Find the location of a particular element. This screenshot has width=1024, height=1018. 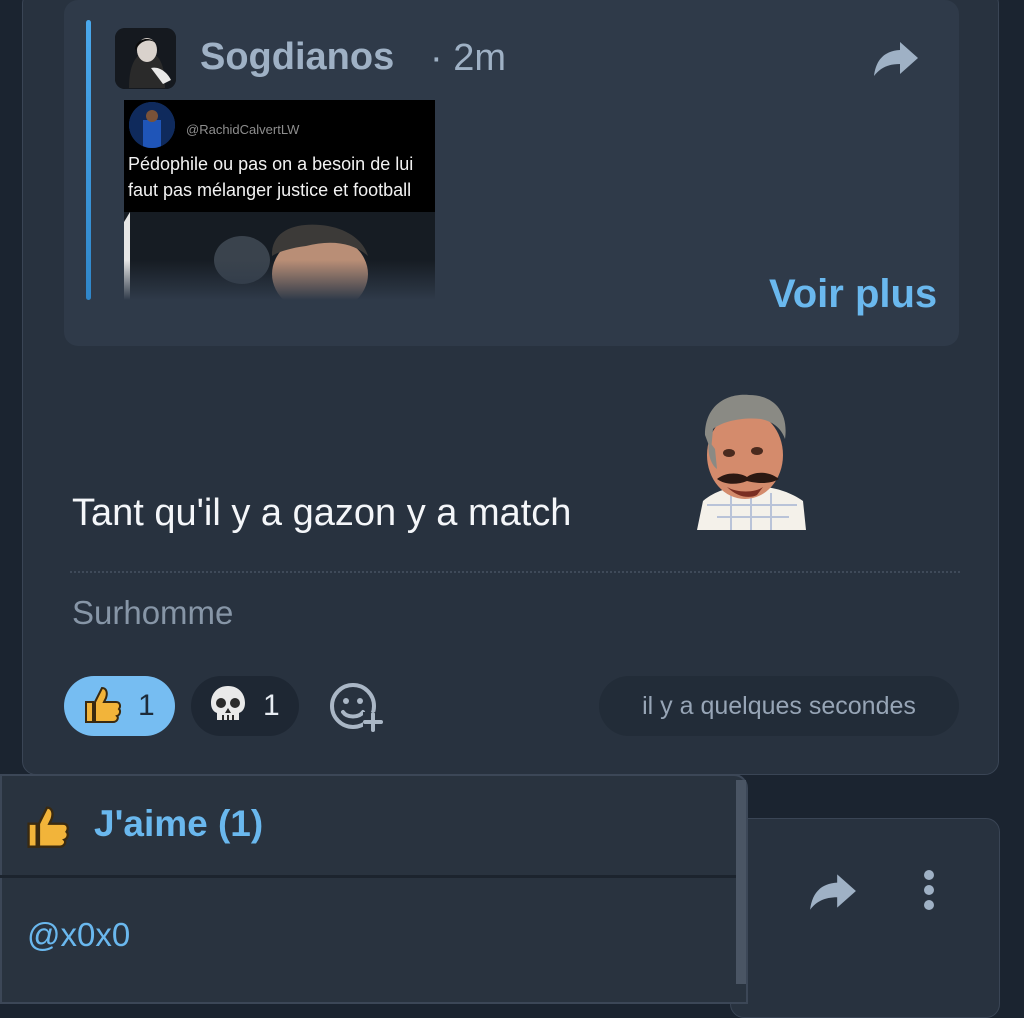

reaction-like-button: 1 is located at coordinates (119, 706).